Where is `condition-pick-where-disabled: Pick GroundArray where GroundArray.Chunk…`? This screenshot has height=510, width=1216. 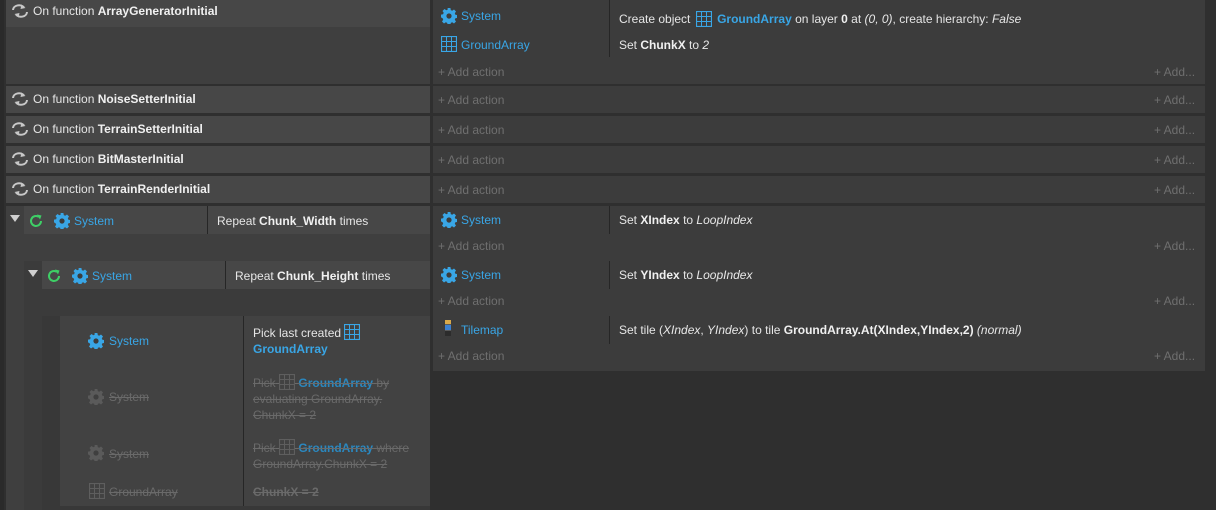 condition-pick-where-disabled: Pick GroundArray where GroundArray.Chunk… is located at coordinates (341, 455).